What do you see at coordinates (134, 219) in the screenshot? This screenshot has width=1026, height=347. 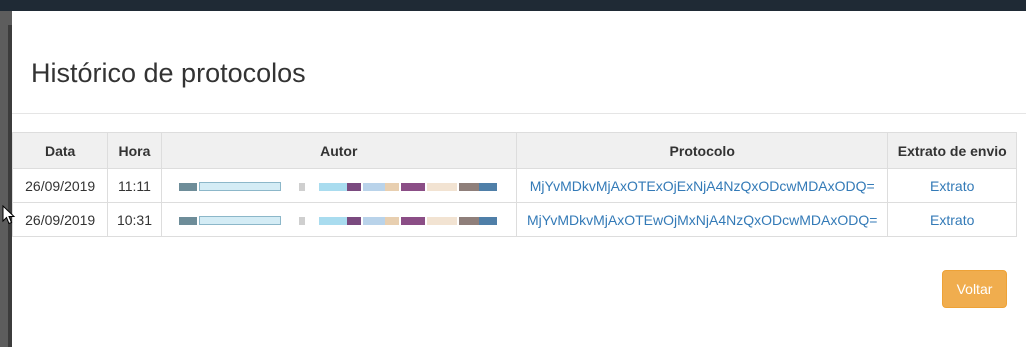 I see `cell-hora: 10:31` at bounding box center [134, 219].